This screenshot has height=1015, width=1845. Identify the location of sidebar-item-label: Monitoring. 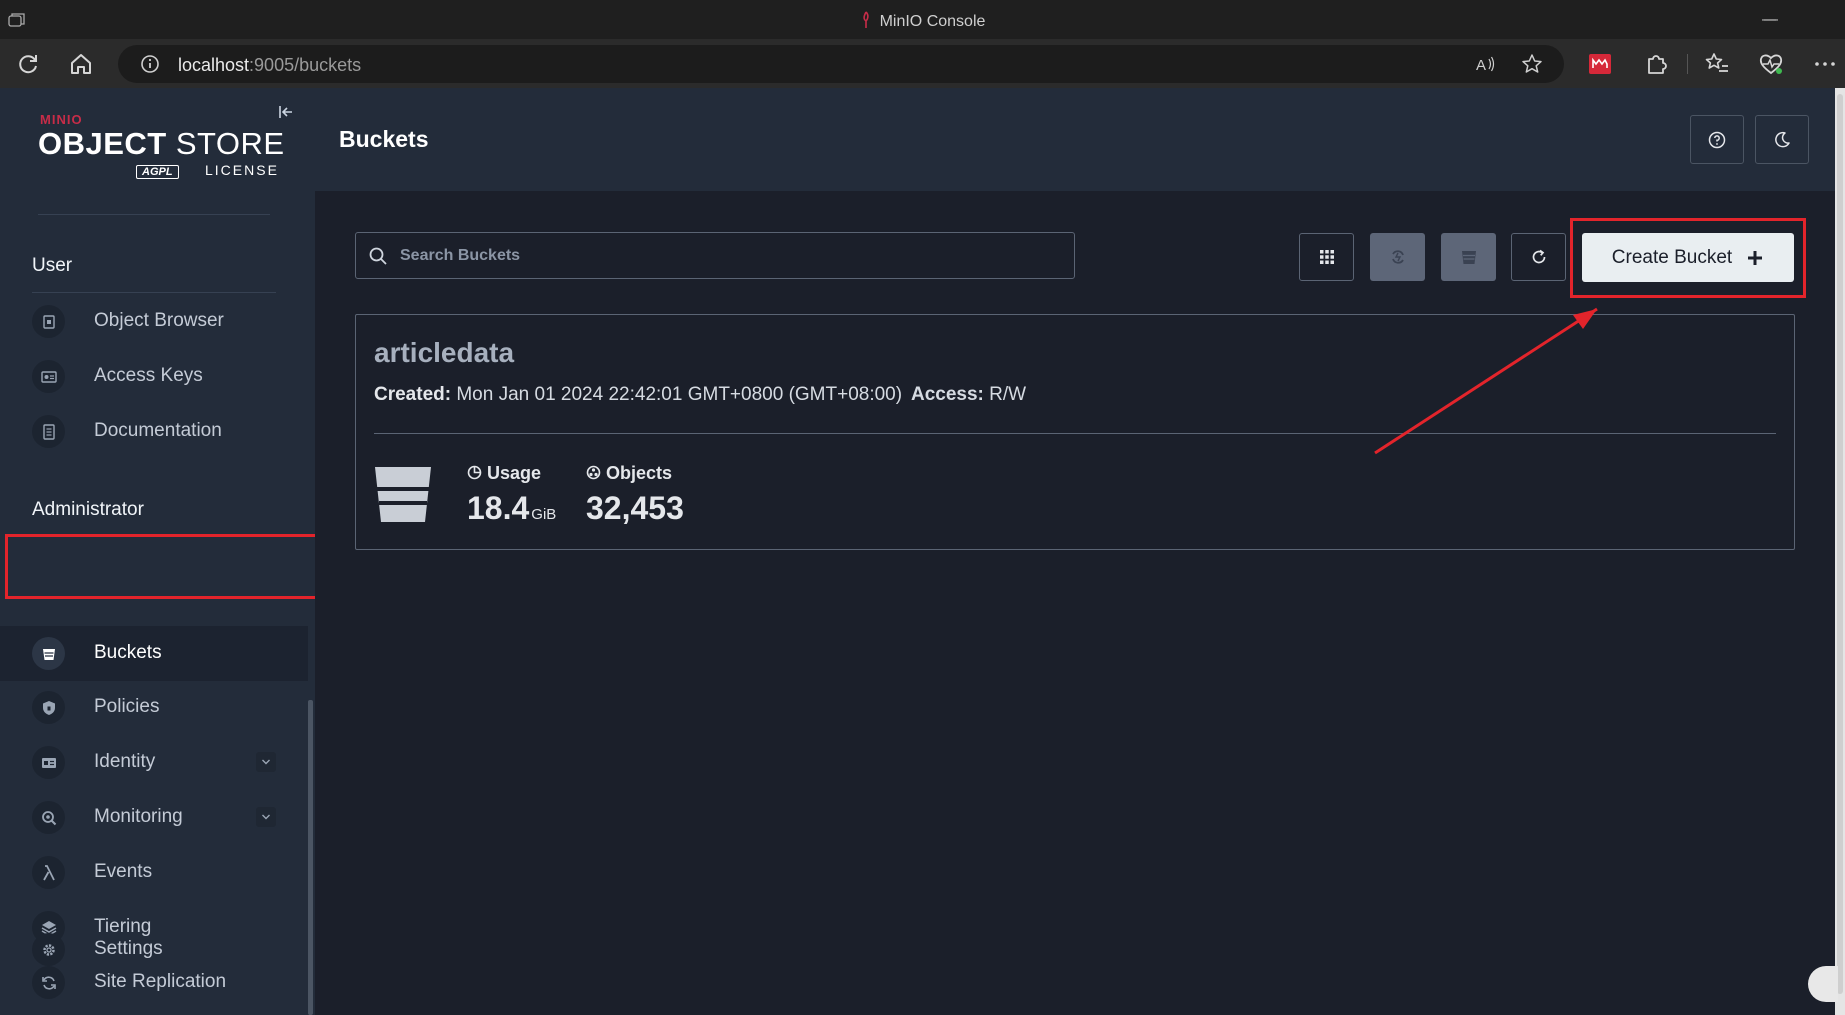
(138, 816).